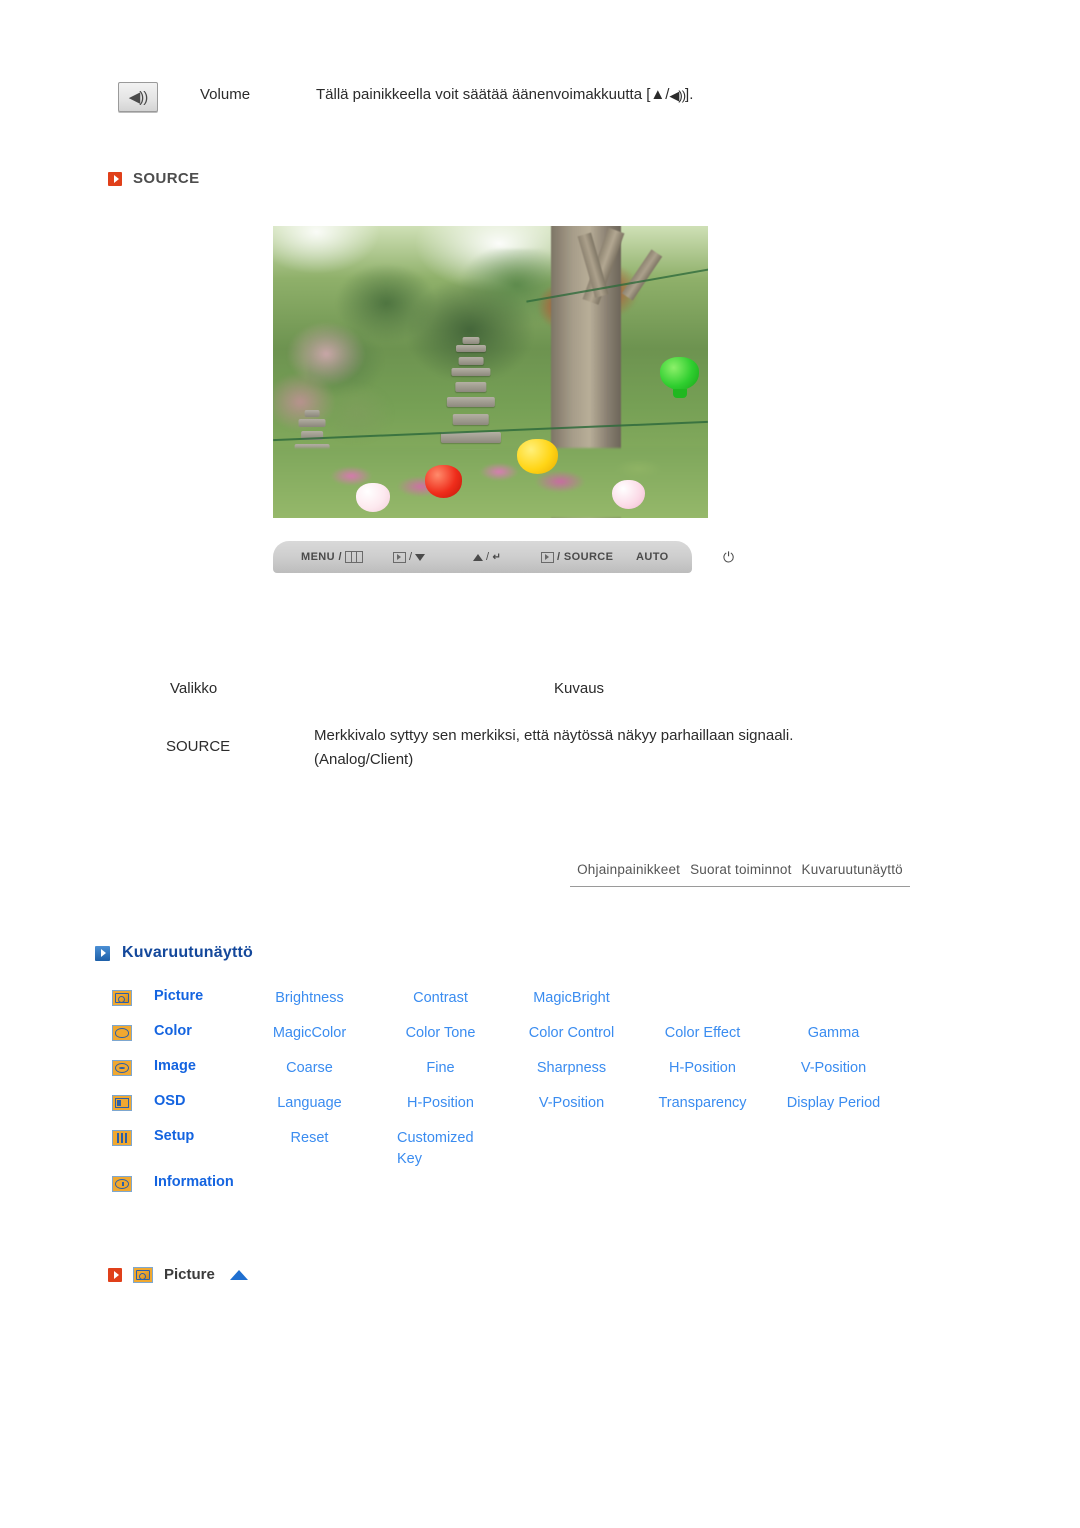 The image size is (1080, 1528). I want to click on osd-category-picture: Picture, so click(199, 996).